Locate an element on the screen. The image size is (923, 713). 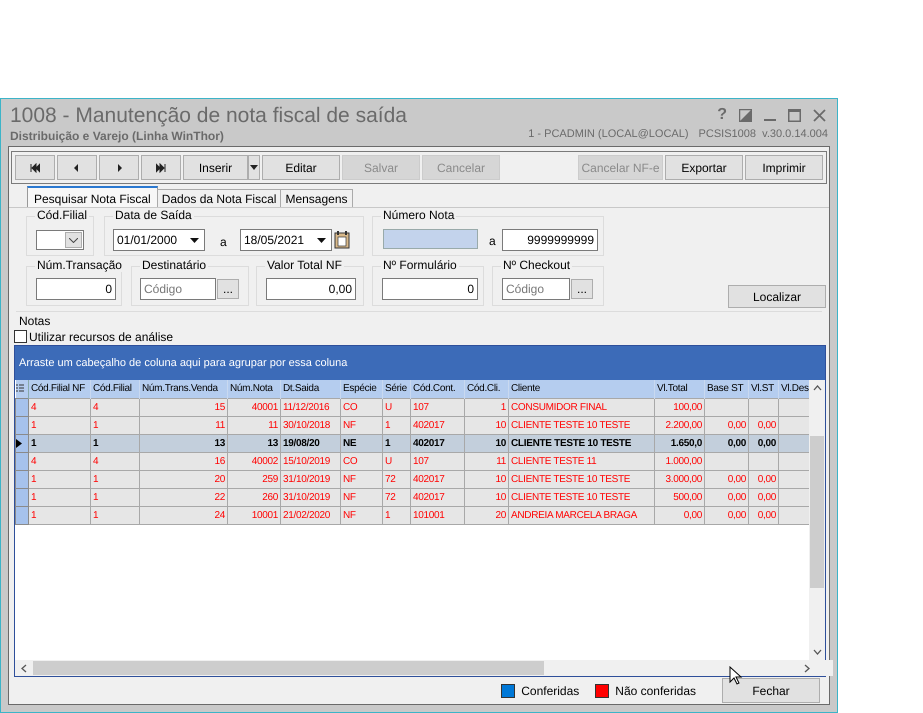
table-cell: 259 is located at coordinates (270, 479).